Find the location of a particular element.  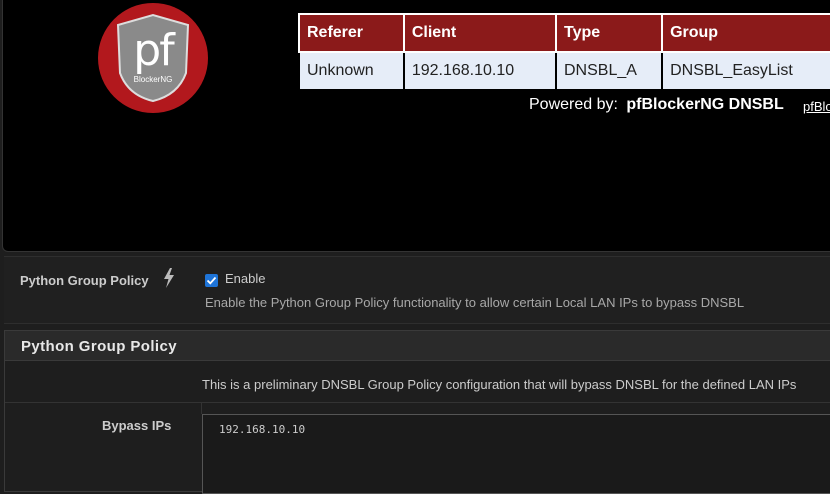

table-header-row: Referer Client Type Group is located at coordinates (564, 33).